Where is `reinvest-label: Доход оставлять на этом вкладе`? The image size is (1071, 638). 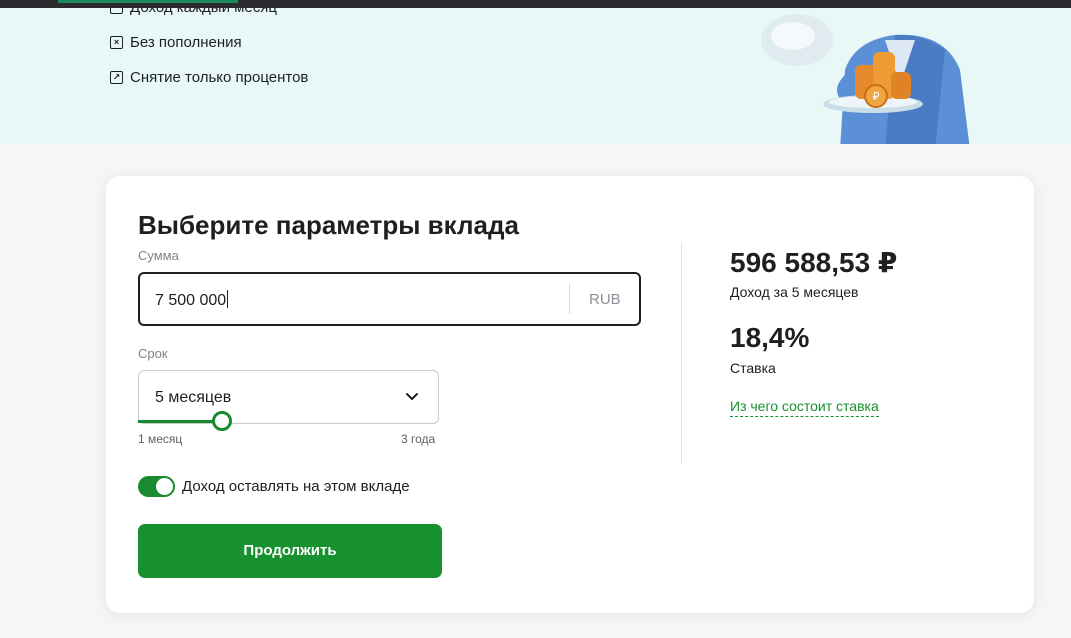 reinvest-label: Доход оставлять на этом вкладе is located at coordinates (296, 486).